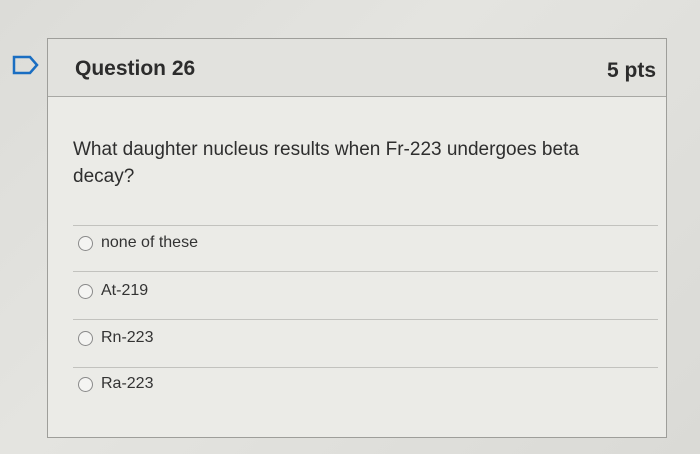  What do you see at coordinates (127, 337) in the screenshot?
I see `answer-label: Rn-223` at bounding box center [127, 337].